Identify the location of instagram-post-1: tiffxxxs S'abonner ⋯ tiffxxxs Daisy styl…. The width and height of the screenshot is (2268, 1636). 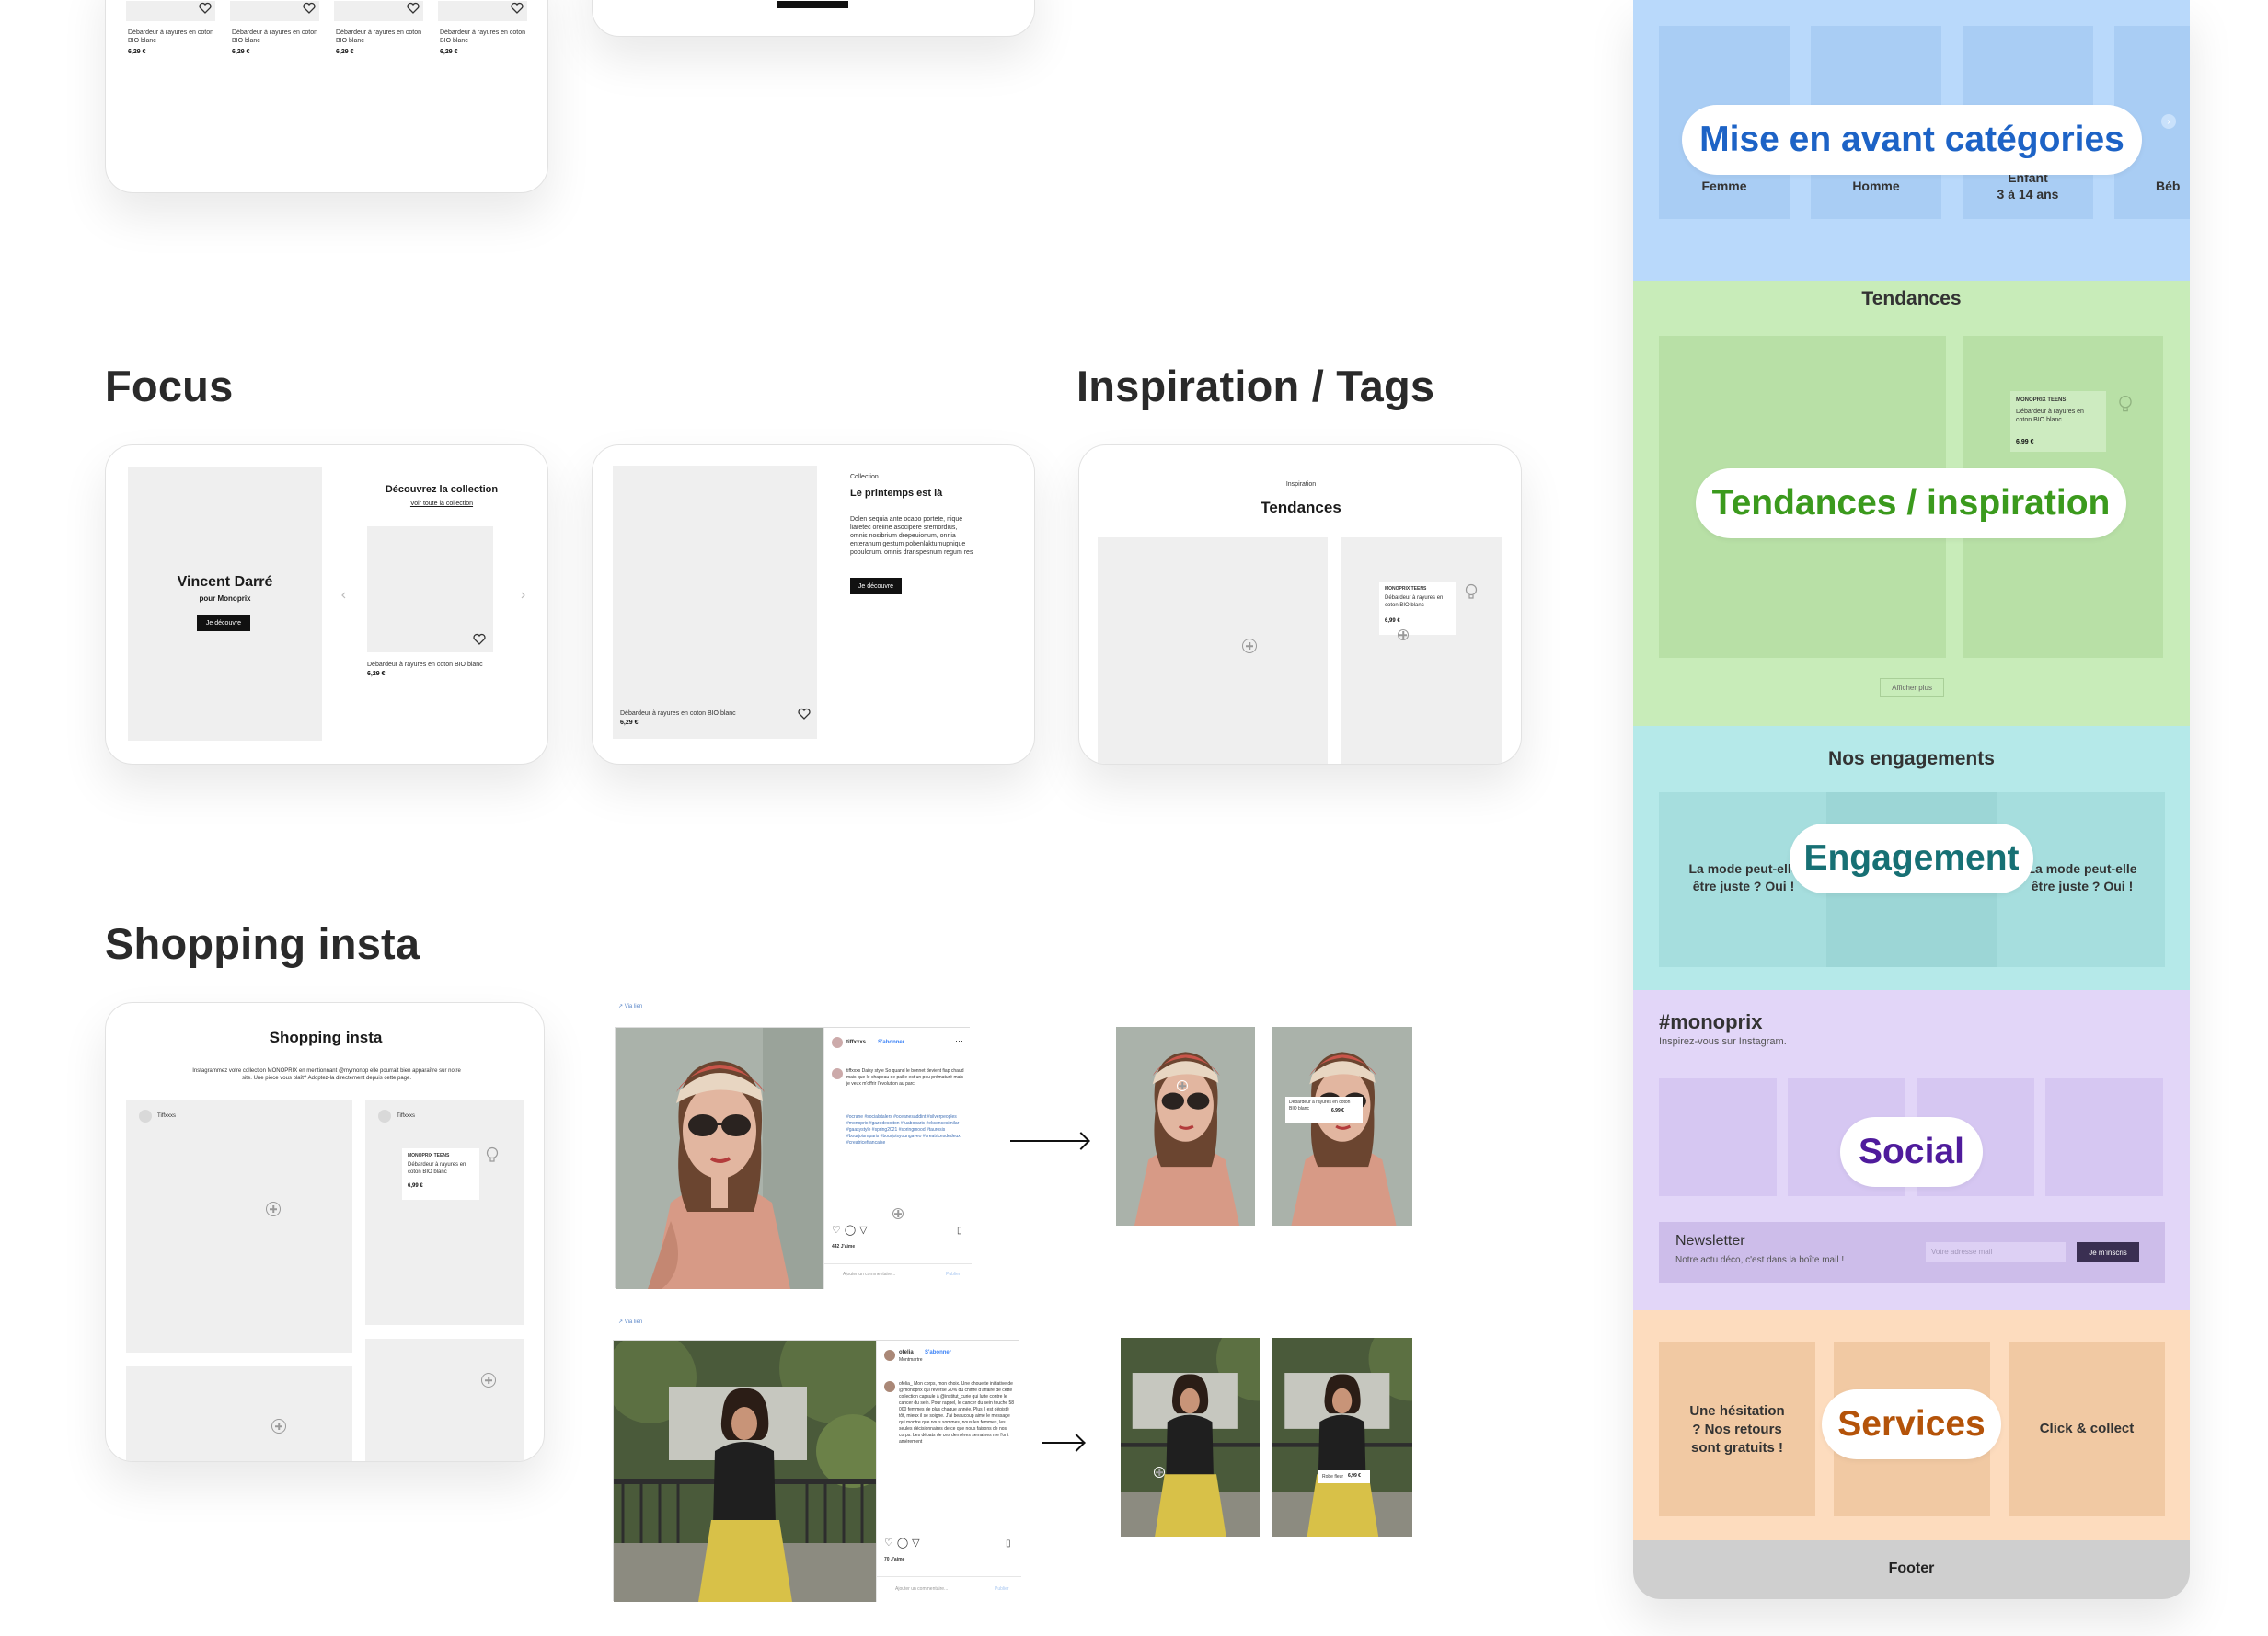
(794, 1158).